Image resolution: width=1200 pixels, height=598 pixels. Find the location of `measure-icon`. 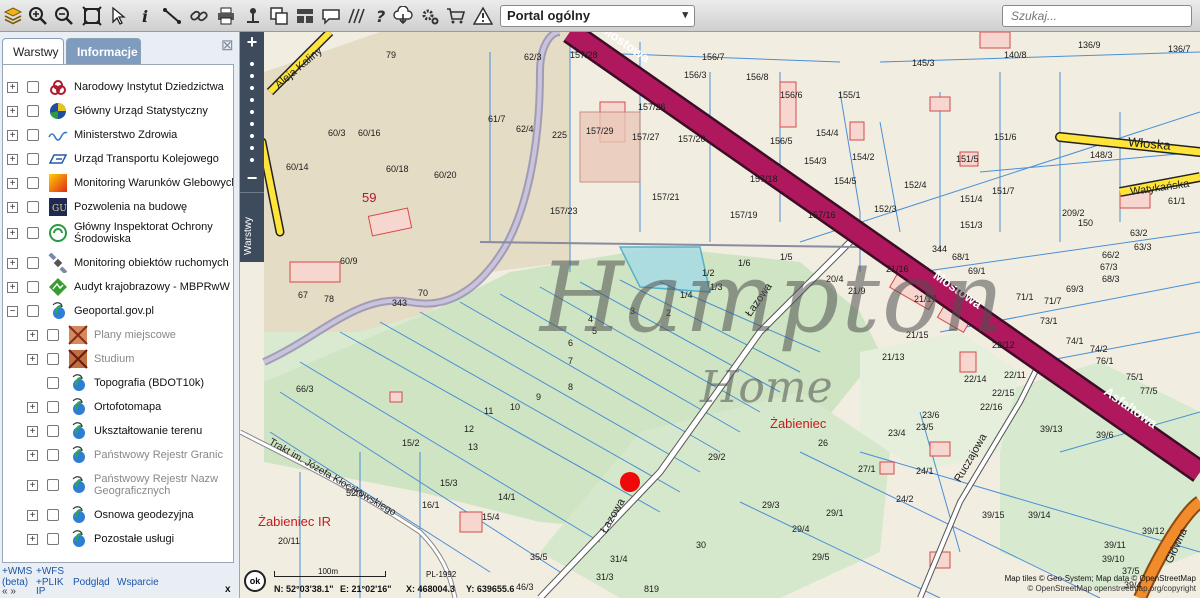

measure-icon is located at coordinates (172, 16).